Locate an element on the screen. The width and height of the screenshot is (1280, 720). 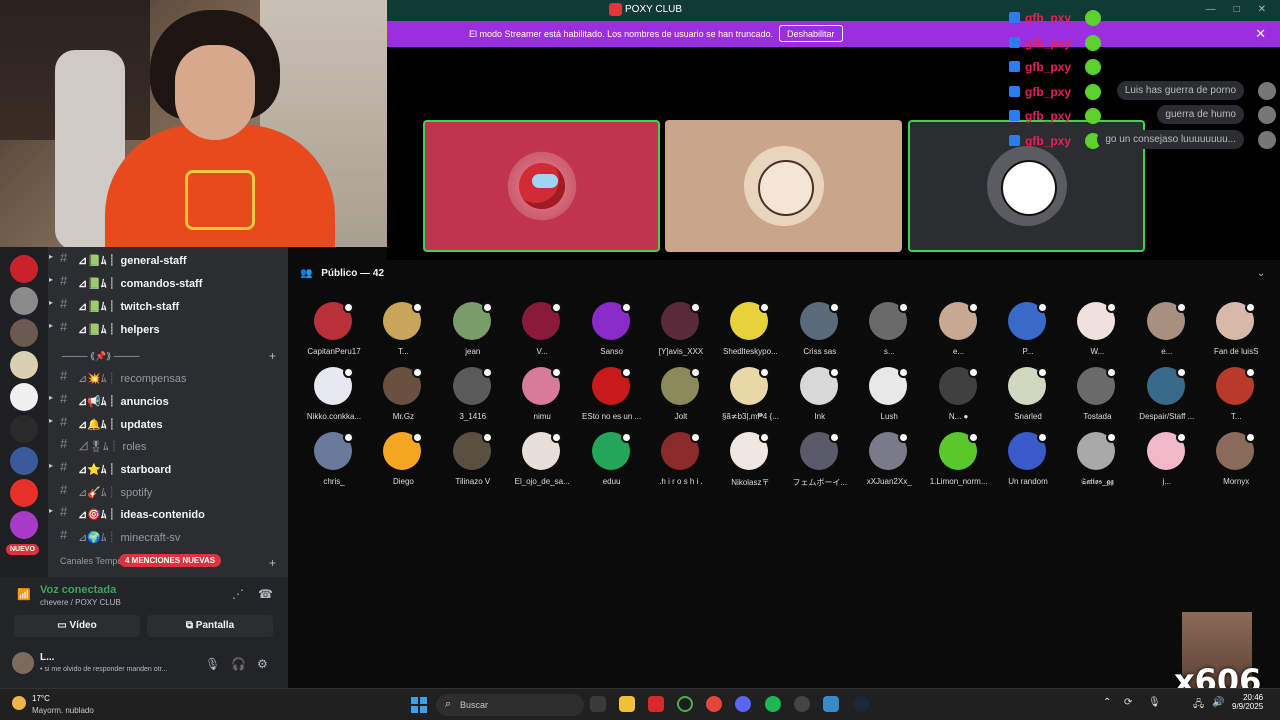
tray-chevron-icon: ⌃ is located at coordinates (1107, 702).